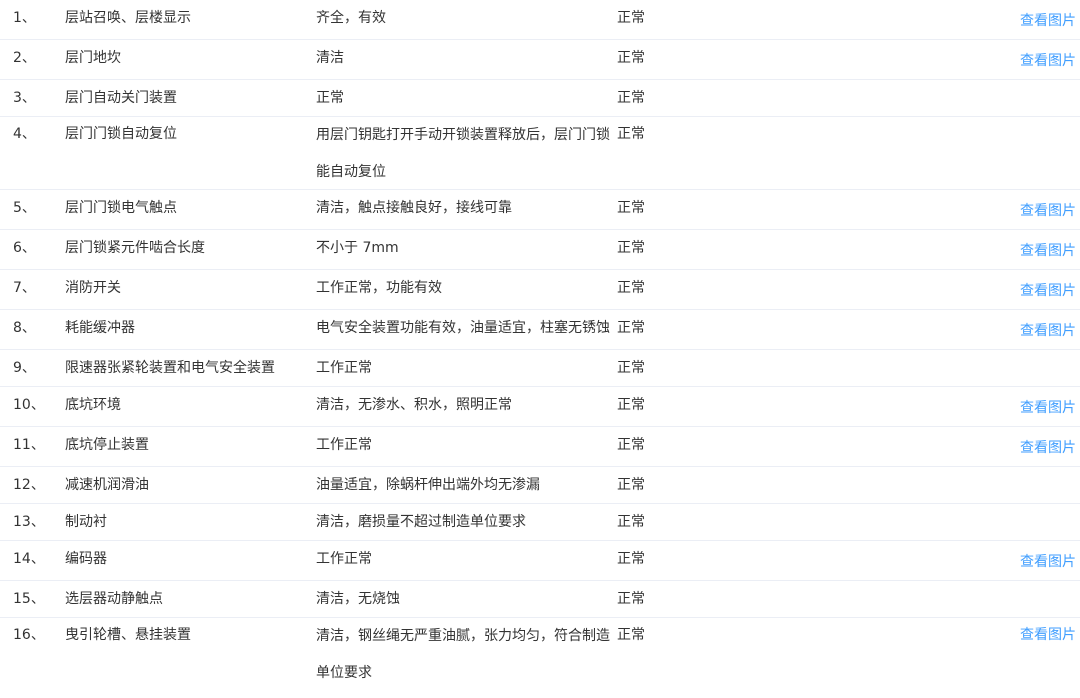 This screenshot has height=698, width=1080. I want to click on inspection-item: 层门地坎, so click(93, 58).